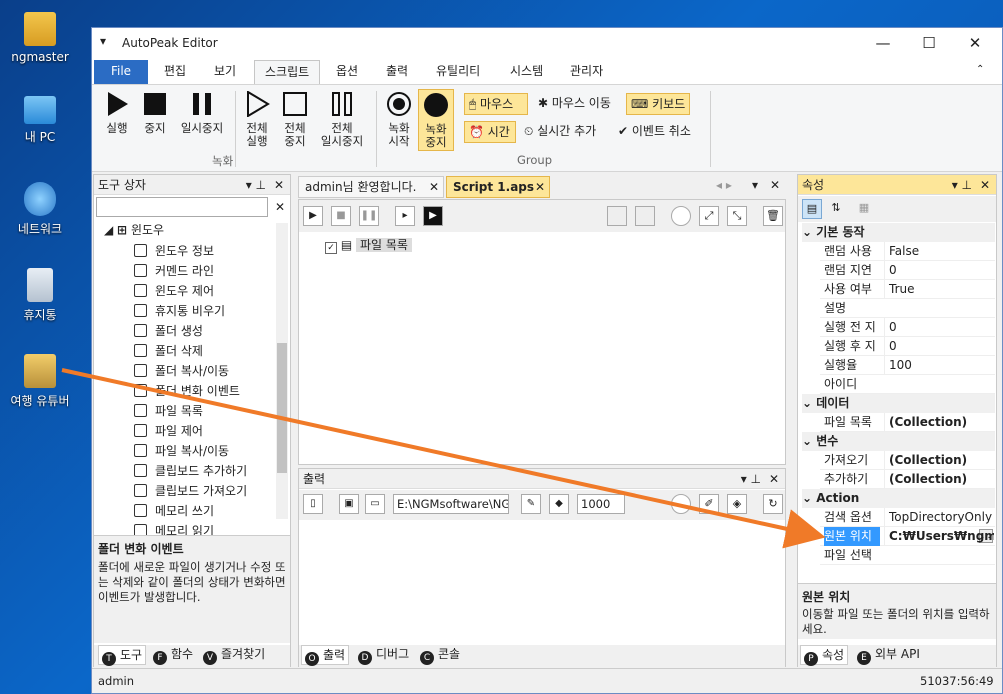 Image resolution: width=1003 pixels, height=694 pixels. Describe the element at coordinates (405, 216) in the screenshot. I see `step-icon: ▸` at that location.